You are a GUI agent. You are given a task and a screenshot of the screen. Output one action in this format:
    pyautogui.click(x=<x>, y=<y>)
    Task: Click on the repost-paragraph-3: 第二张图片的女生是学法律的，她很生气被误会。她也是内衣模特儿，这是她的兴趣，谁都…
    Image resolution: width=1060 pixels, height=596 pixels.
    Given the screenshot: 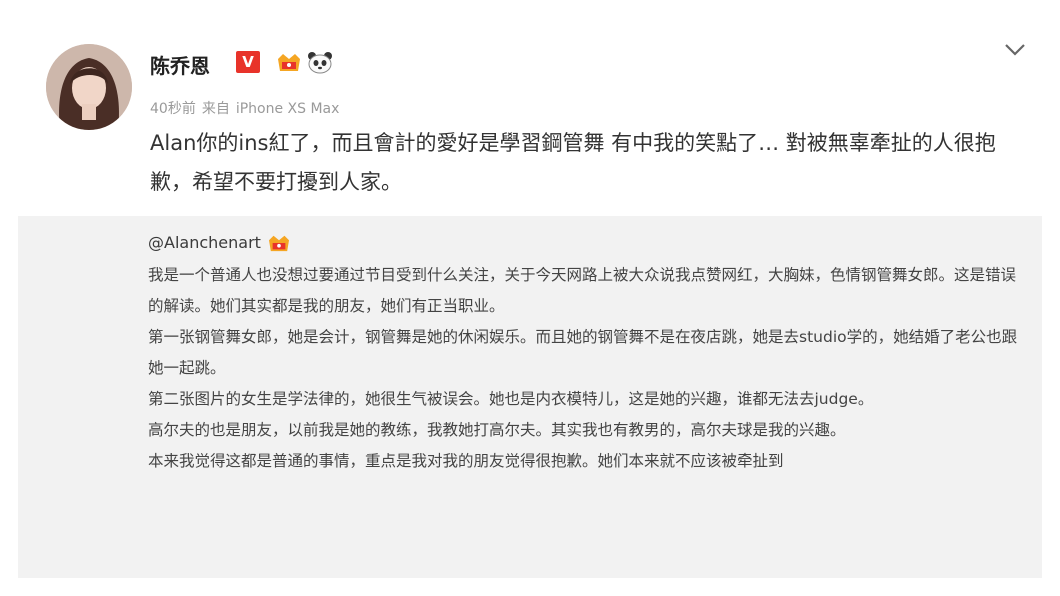 What is the action you would take?
    pyautogui.click(x=511, y=399)
    